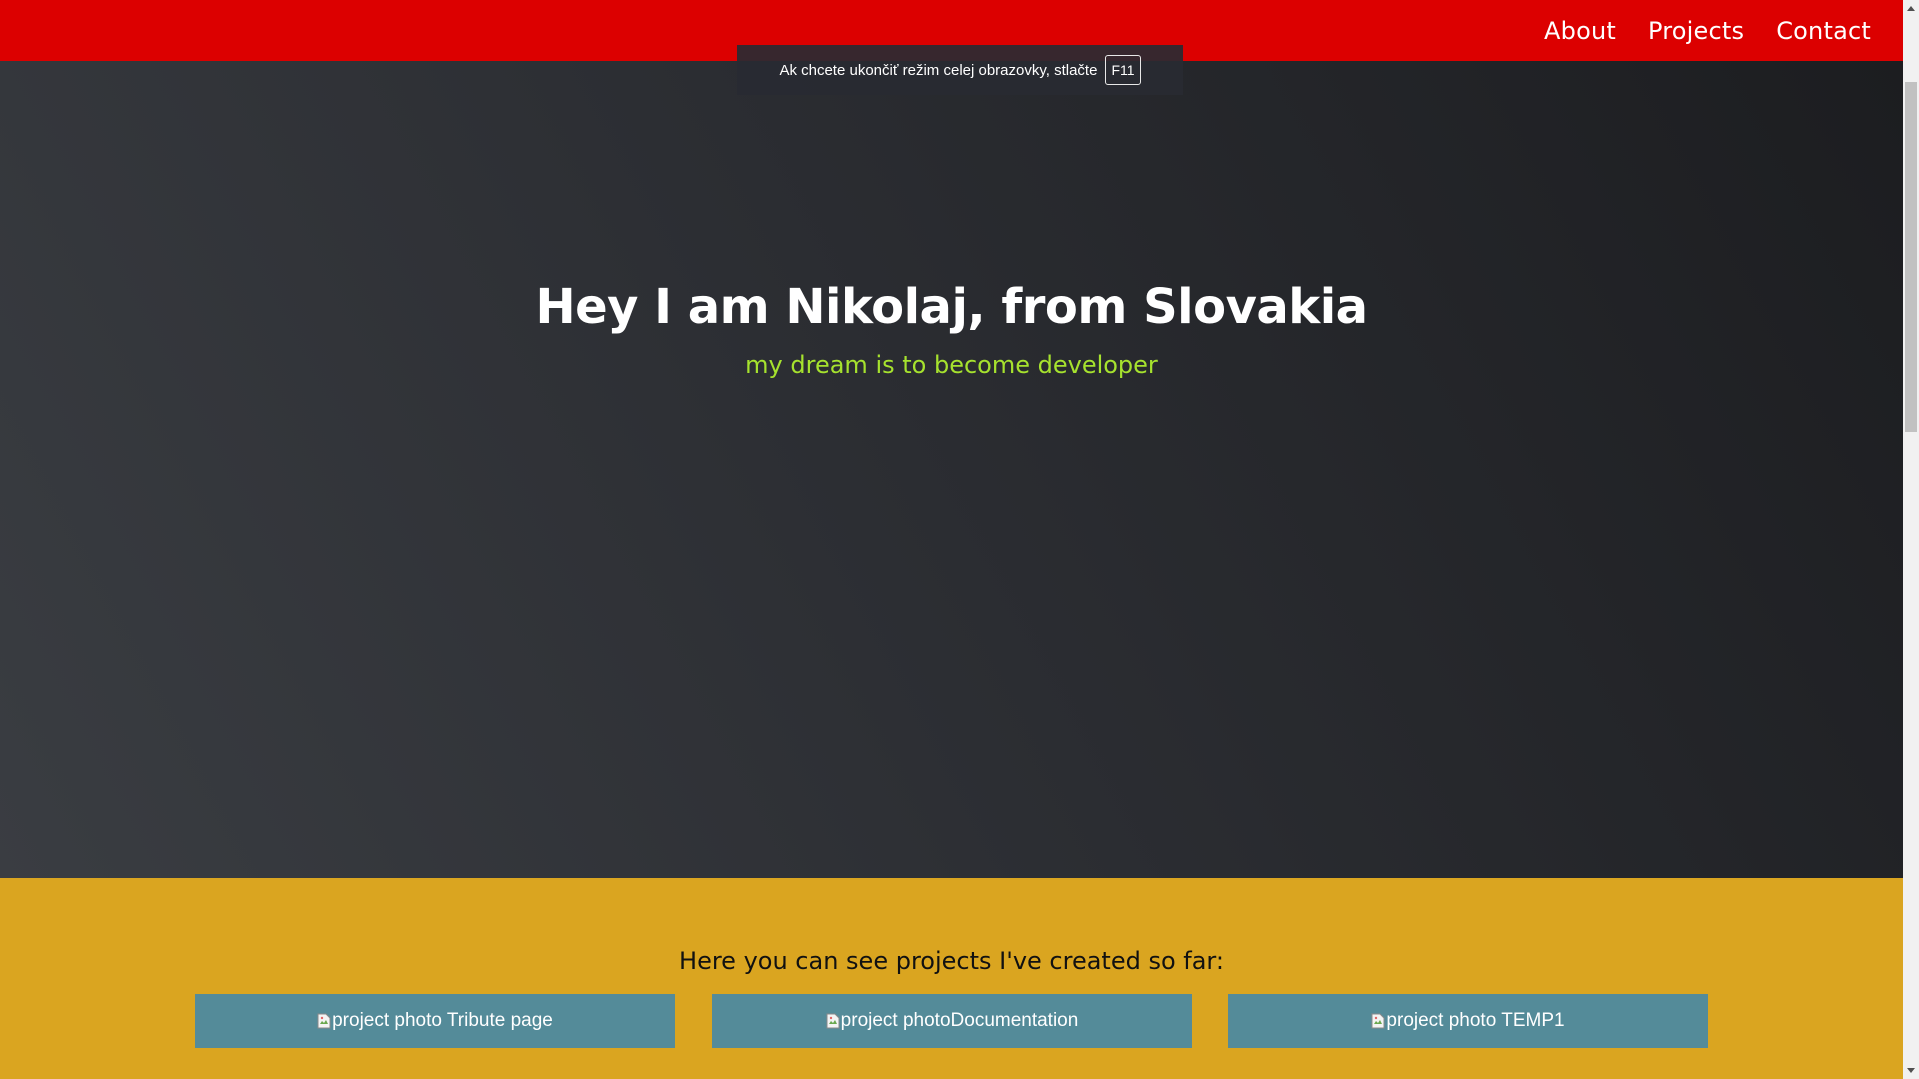  I want to click on hero-title: Hey I am Nikolaj, from Slovakia, so click(951, 307).